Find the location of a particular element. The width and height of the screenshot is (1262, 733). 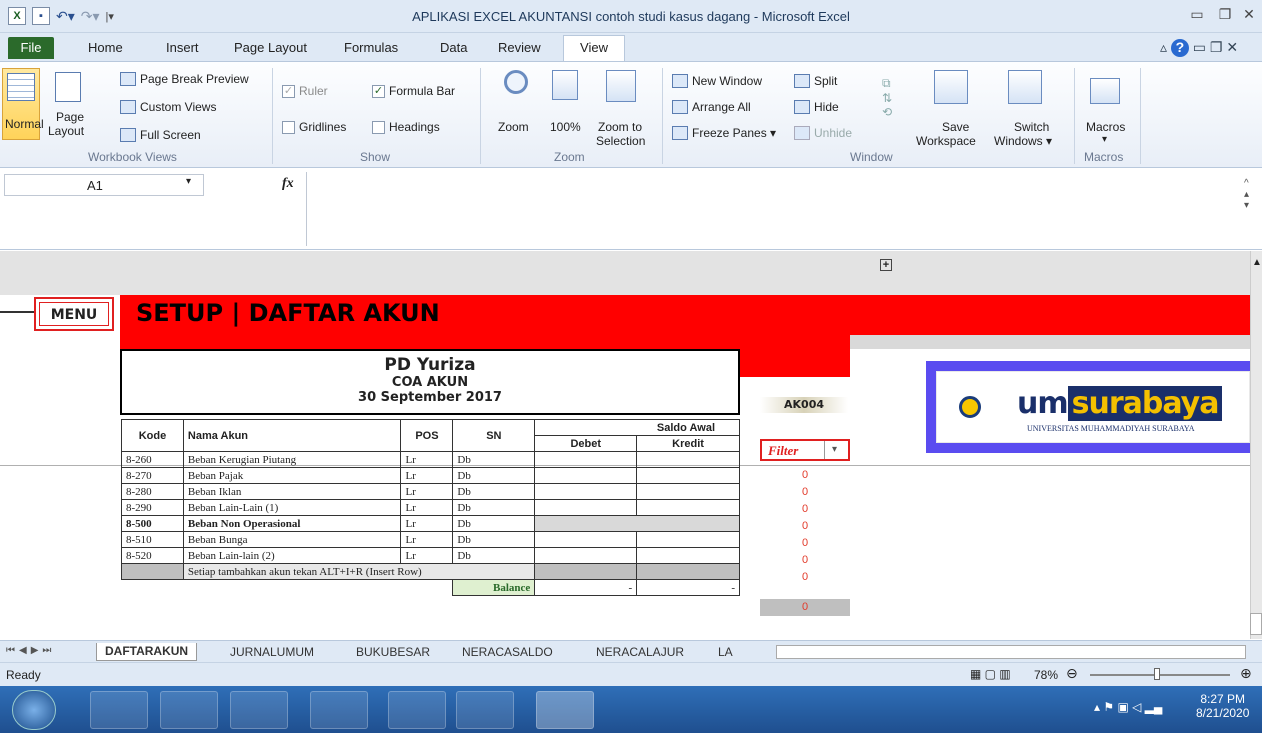

table-row: 8-520 Beban Lain-lain (2) Lr Db is located at coordinates (430, 555).